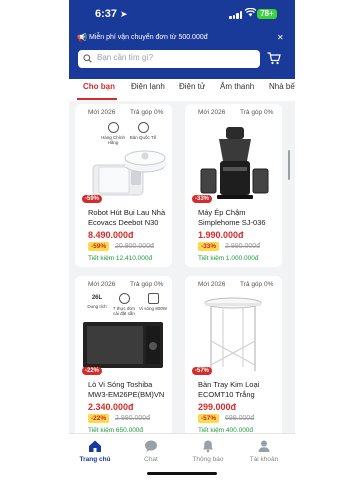  I want to click on product-price: 1.990.000đ, so click(221, 235).